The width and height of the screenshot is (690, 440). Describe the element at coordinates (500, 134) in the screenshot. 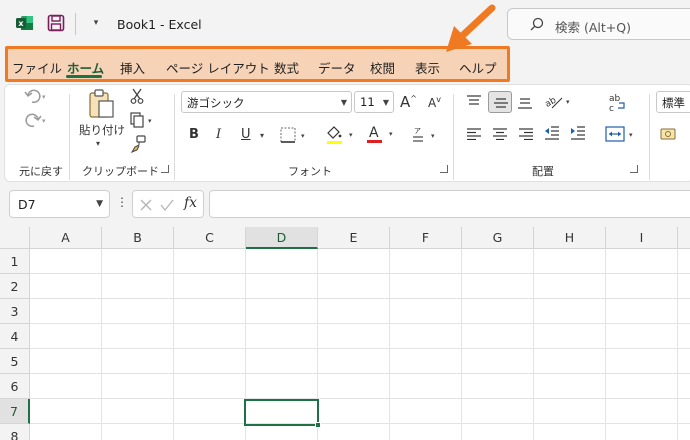

I see `align-center-icon` at that location.